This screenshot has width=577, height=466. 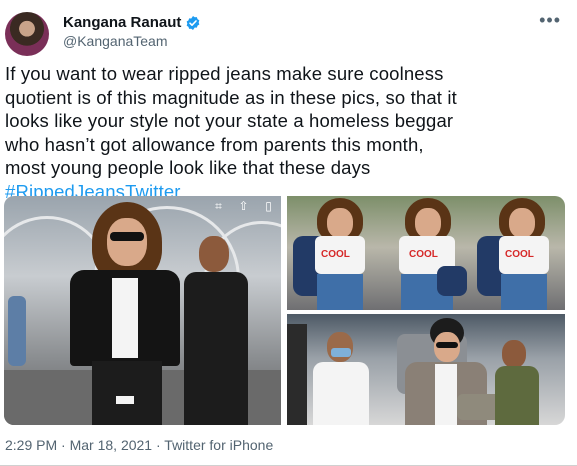 What do you see at coordinates (452, 281) in the screenshot?
I see `blue-jacket-held` at bounding box center [452, 281].